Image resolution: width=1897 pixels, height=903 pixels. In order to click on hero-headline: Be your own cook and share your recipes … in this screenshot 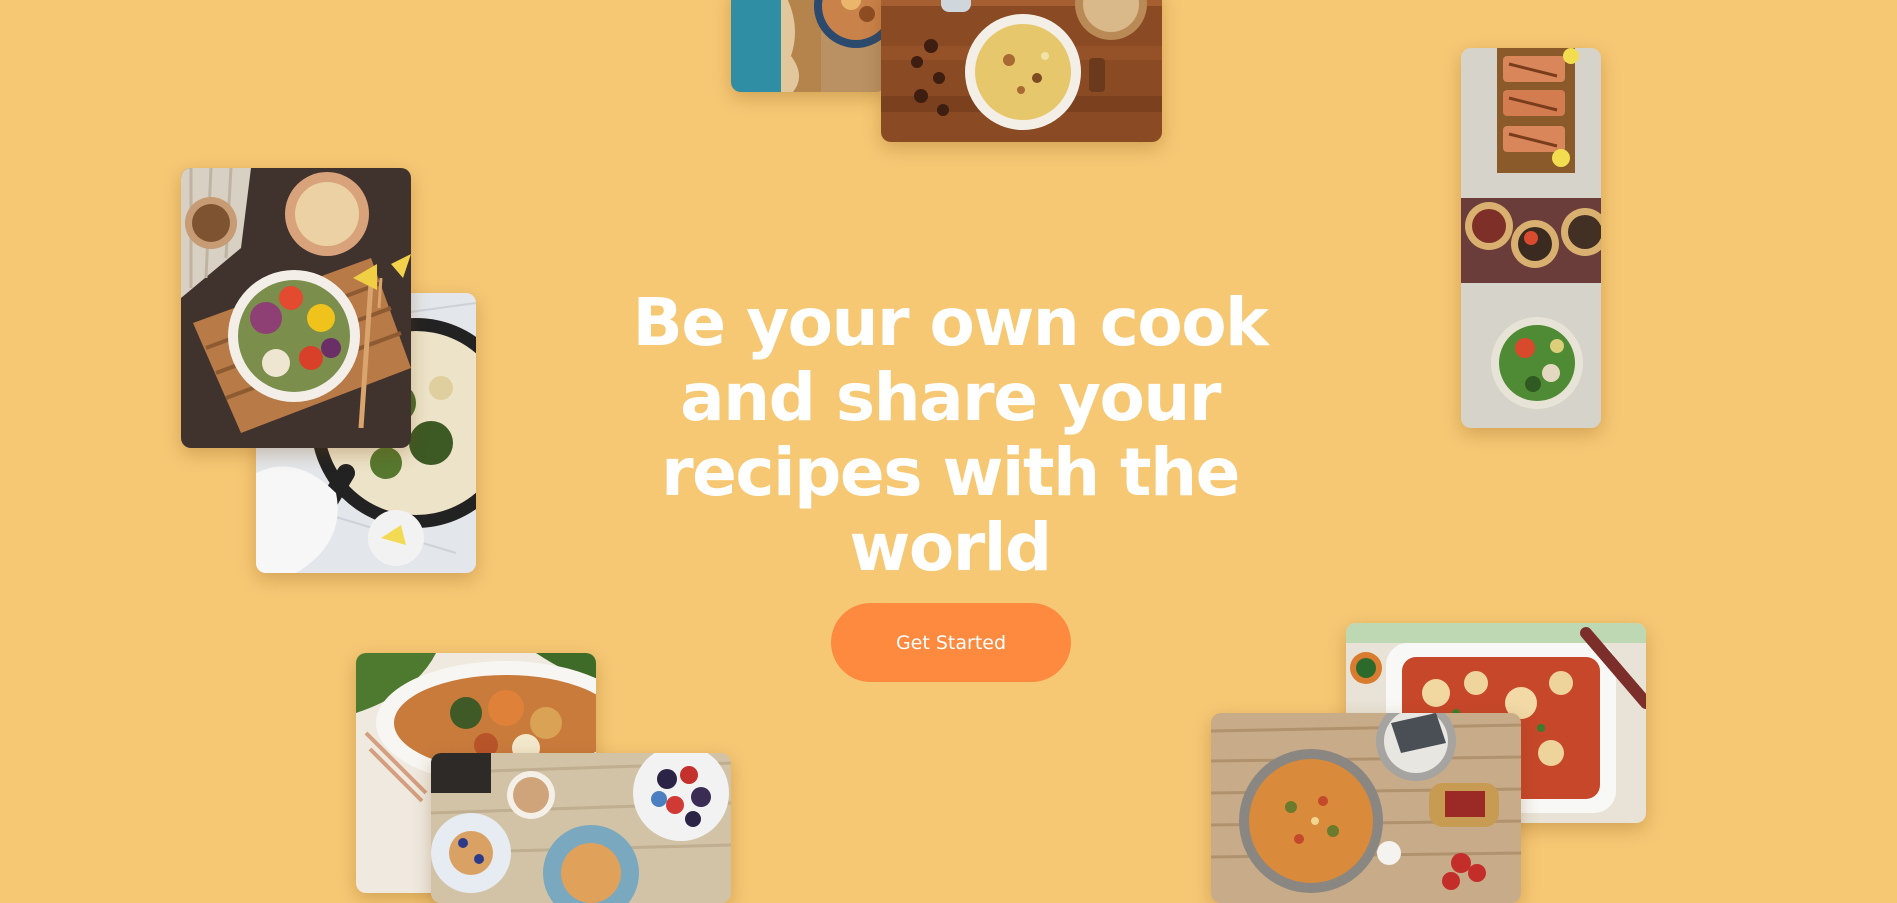, I will do `click(950, 435)`.